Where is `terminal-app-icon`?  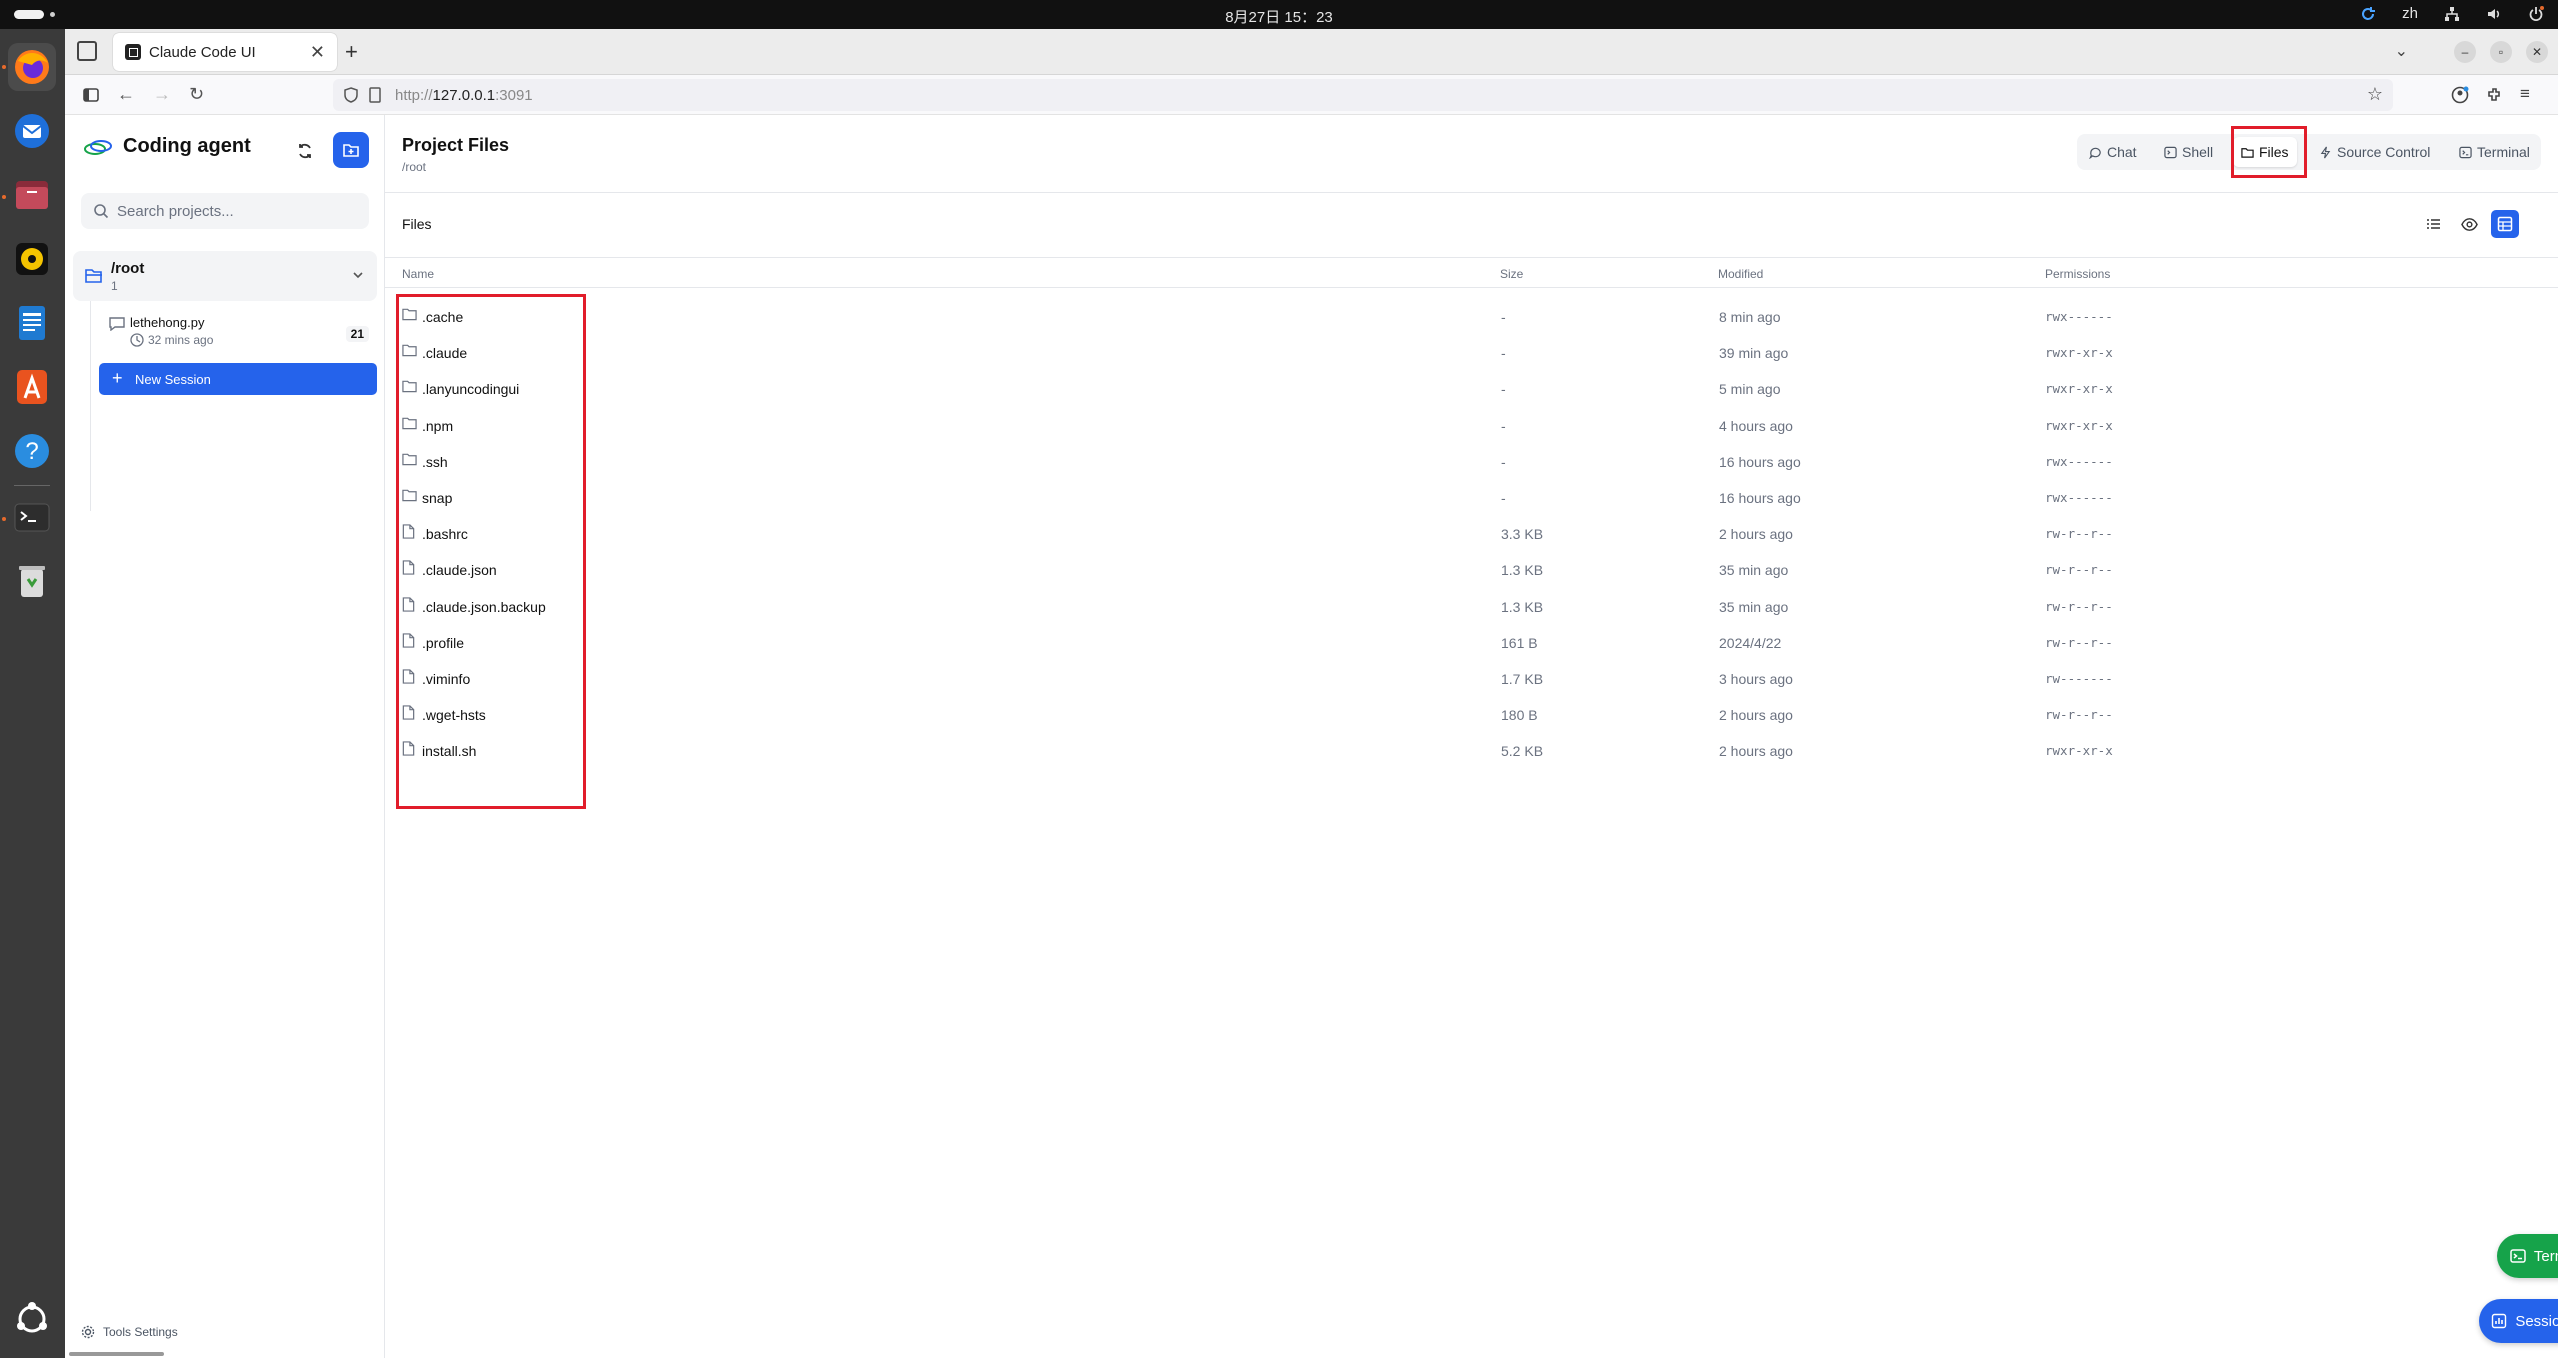
terminal-app-icon is located at coordinates (32, 517).